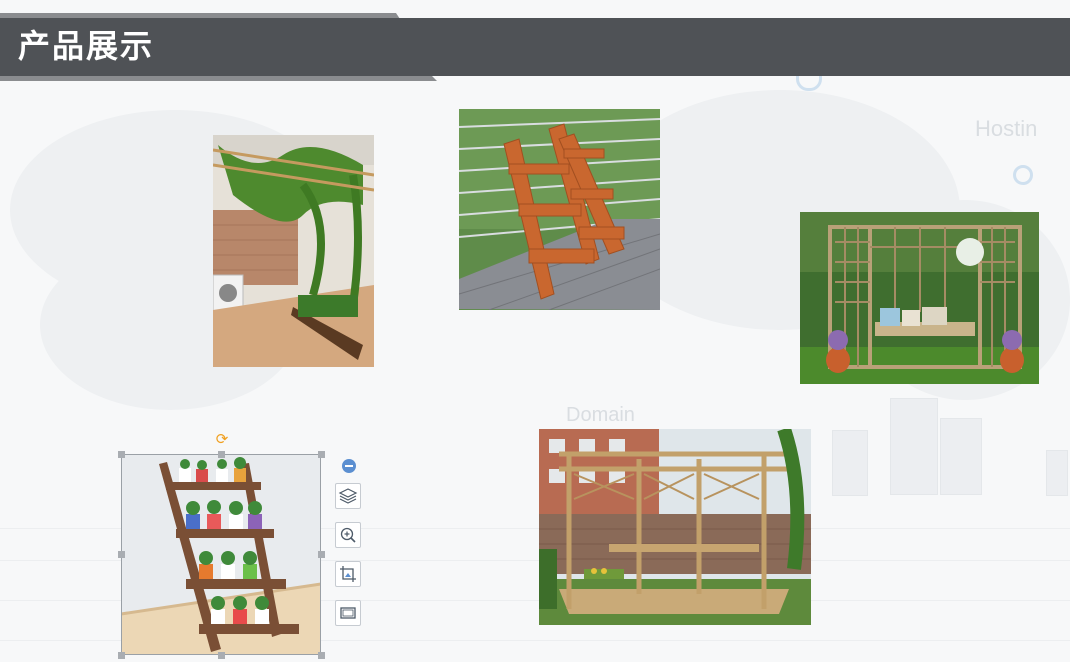 This screenshot has width=1070, height=662. What do you see at coordinates (121, 454) in the screenshot?
I see `resize-handle-top-left` at bounding box center [121, 454].